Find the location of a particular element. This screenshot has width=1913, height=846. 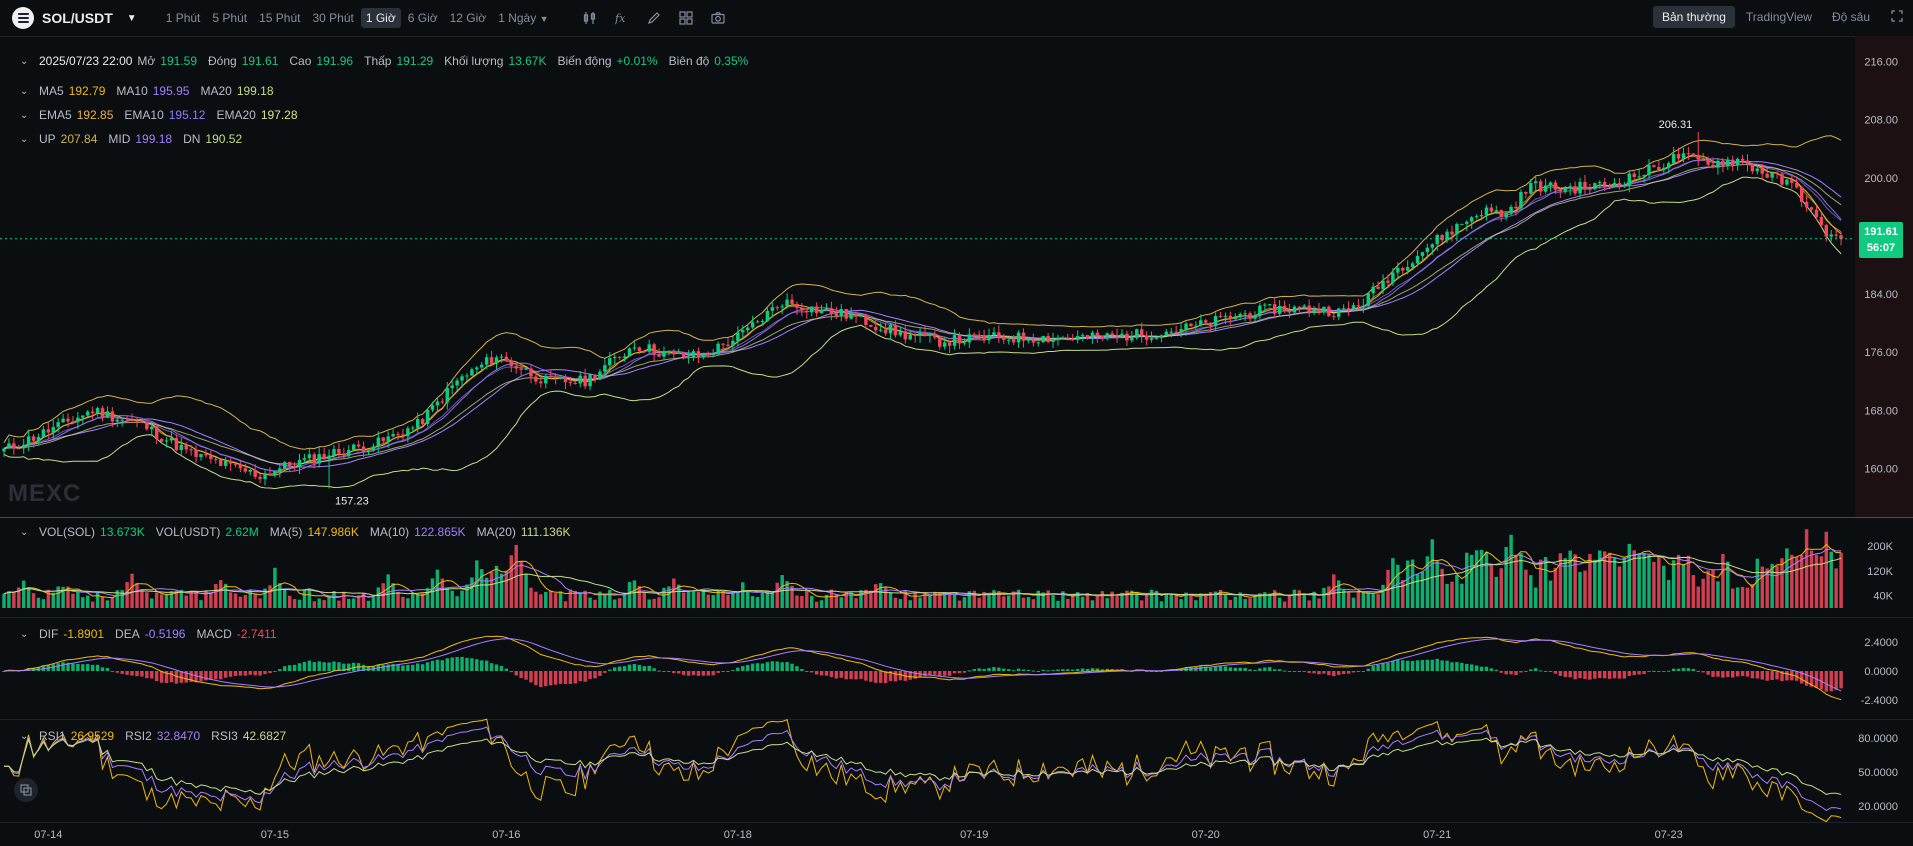

view-mode-standard: Bản thường is located at coordinates (1693, 17).